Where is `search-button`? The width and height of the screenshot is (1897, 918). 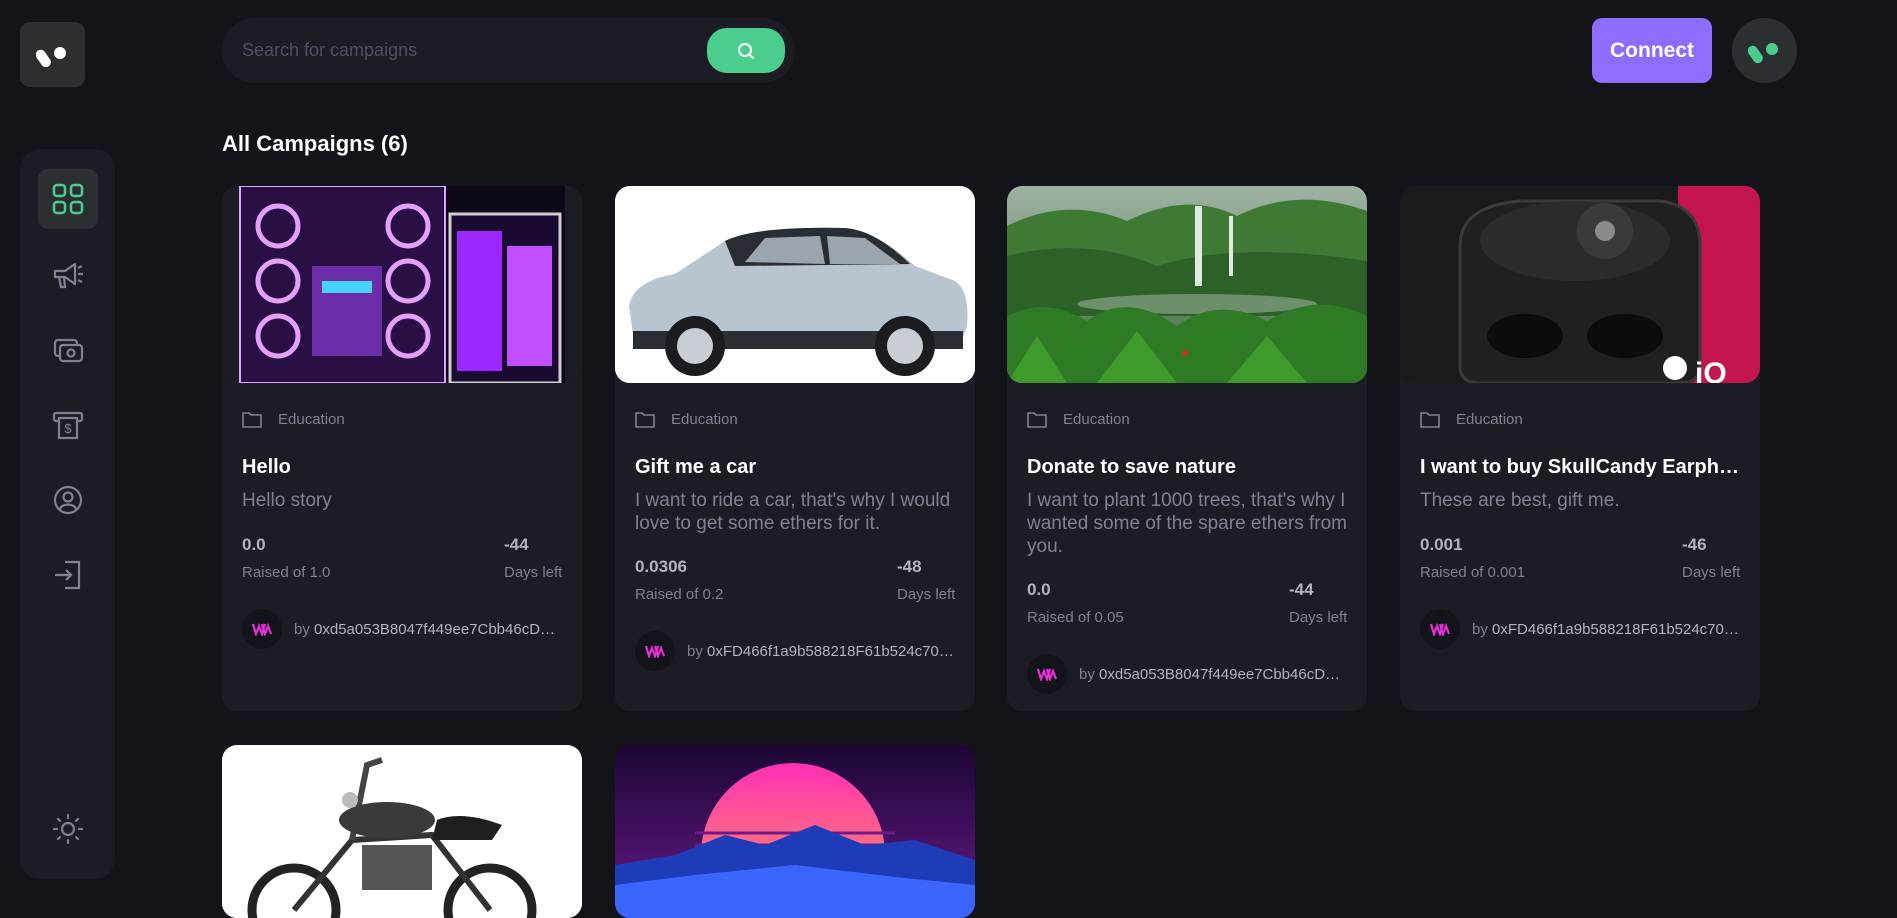 search-button is located at coordinates (746, 50).